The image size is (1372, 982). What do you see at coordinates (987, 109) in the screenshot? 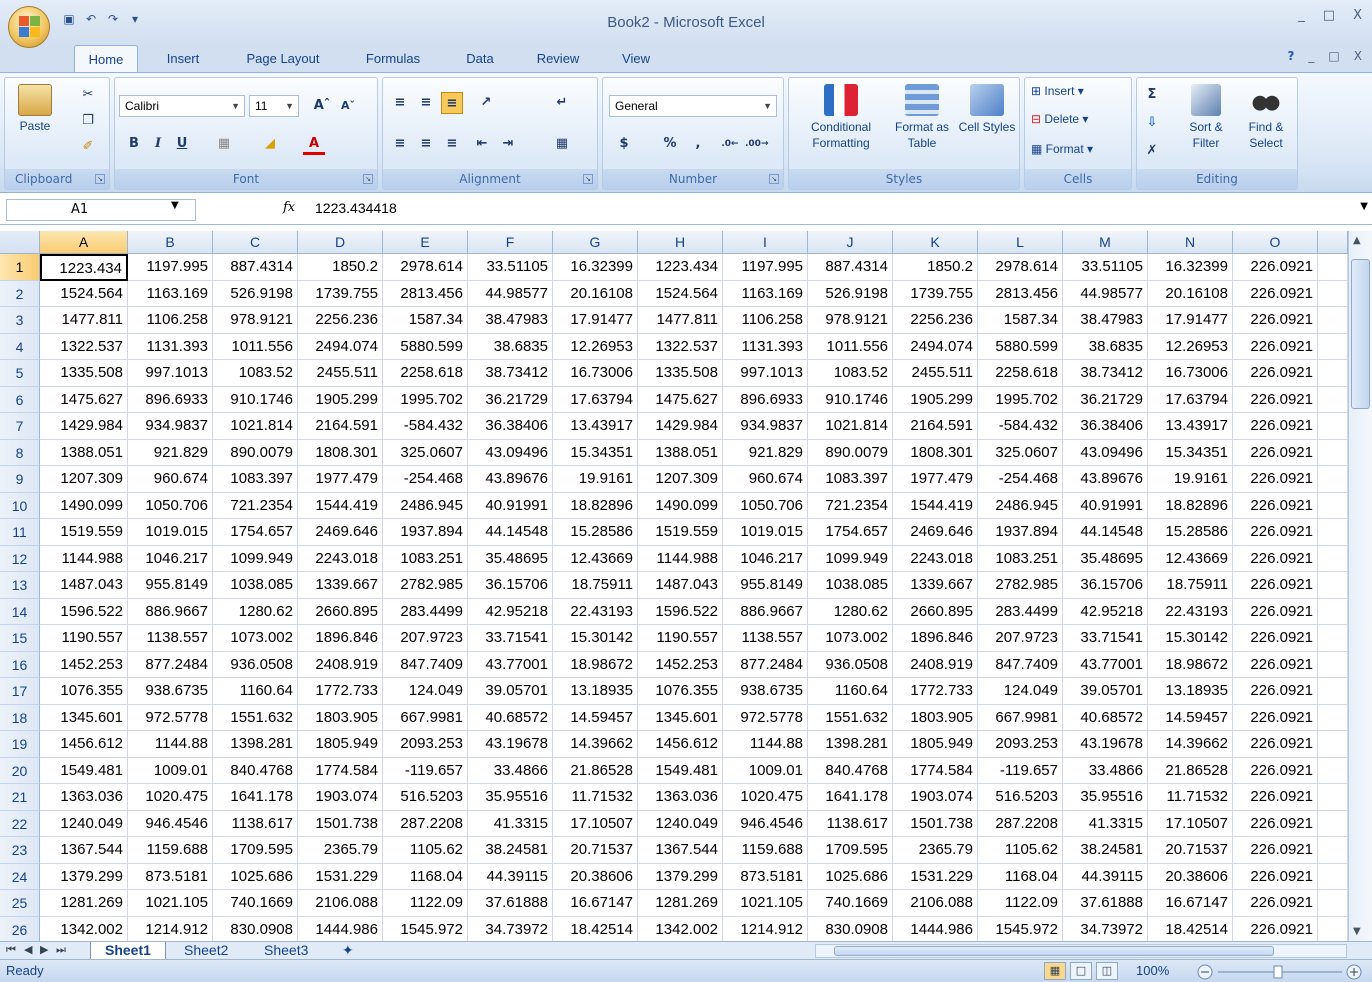
I see `cell-styles-button: Cell Styles` at bounding box center [987, 109].